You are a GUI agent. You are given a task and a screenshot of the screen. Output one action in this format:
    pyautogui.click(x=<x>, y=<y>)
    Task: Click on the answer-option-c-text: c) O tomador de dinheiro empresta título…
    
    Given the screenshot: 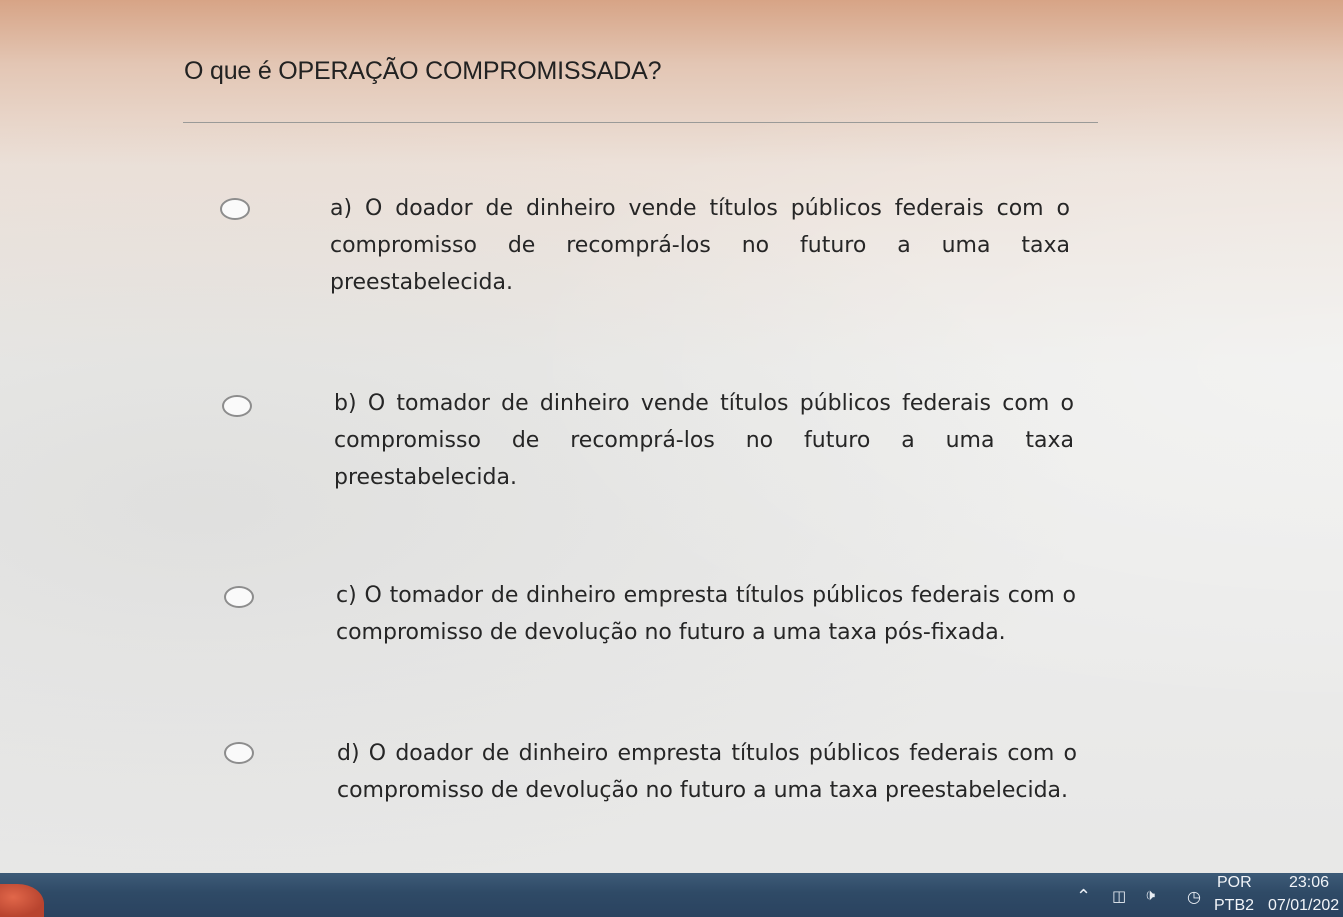 What is the action you would take?
    pyautogui.click(x=706, y=614)
    